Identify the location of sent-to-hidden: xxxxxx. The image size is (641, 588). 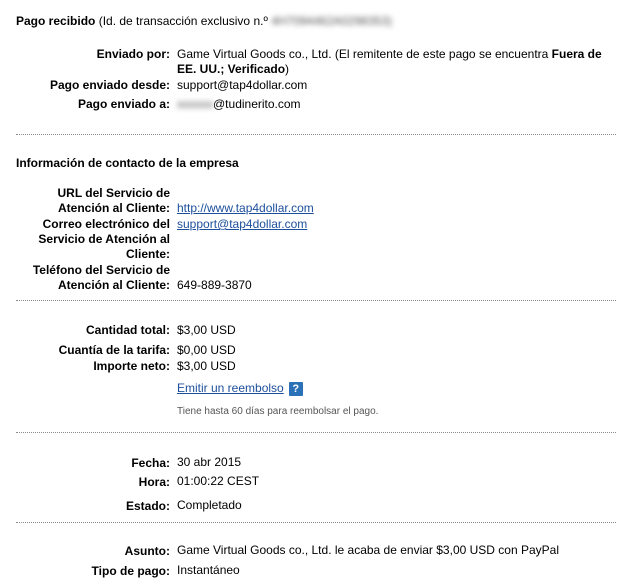
(195, 104).